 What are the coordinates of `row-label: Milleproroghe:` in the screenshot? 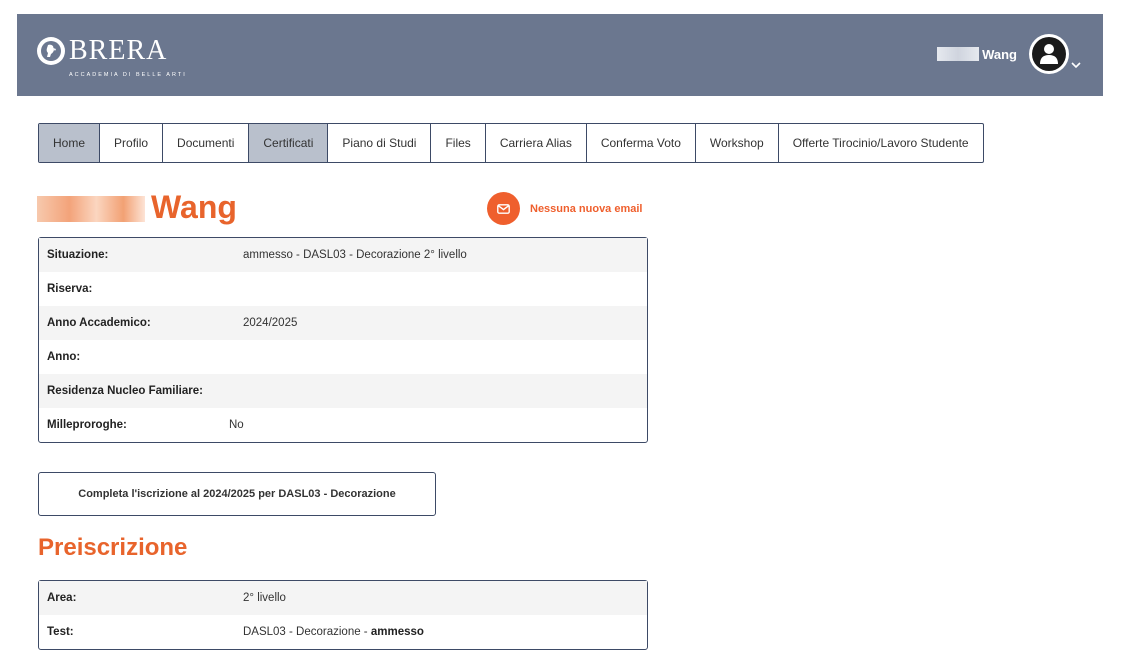 It's located at (87, 425).